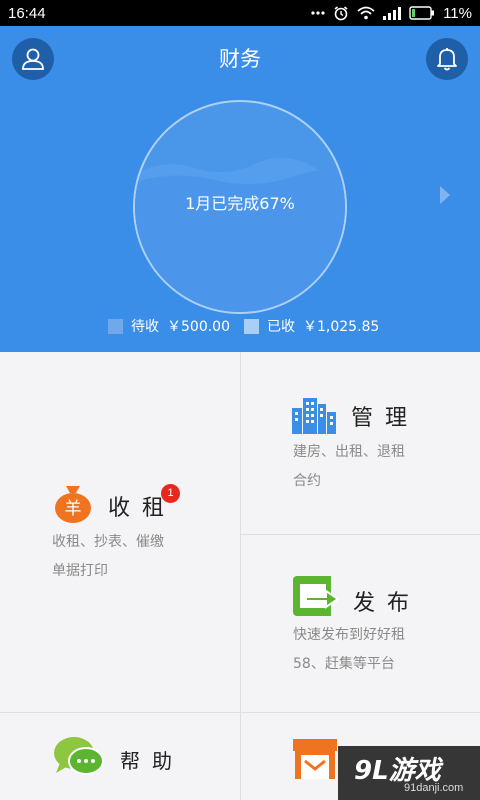 Image resolution: width=480 pixels, height=800 pixels. I want to click on watermark-sub: 91danji.com, so click(434, 788).